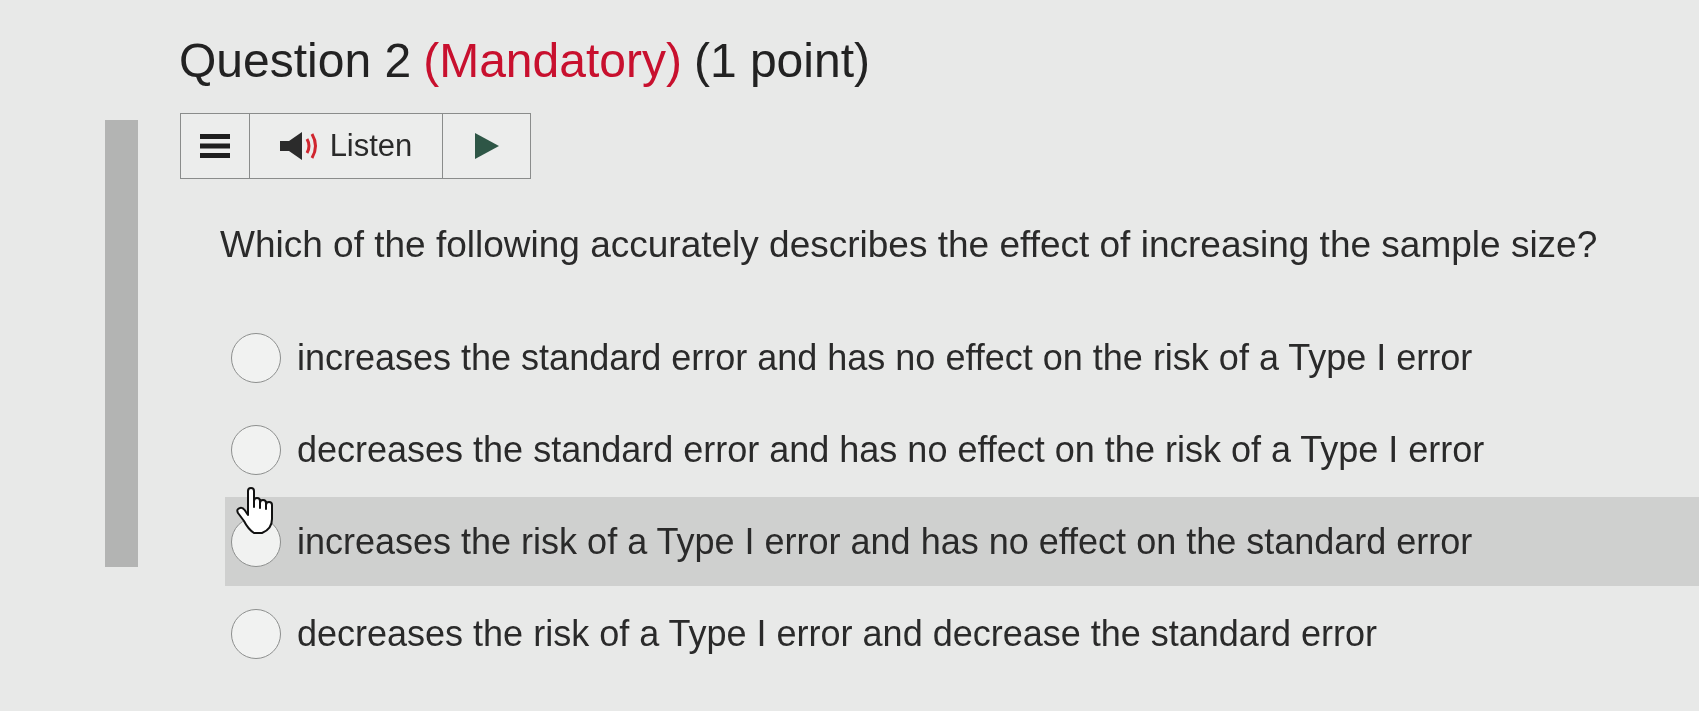 Image resolution: width=1699 pixels, height=711 pixels. What do you see at coordinates (837, 633) in the screenshot?
I see `option-text: decreases the risk of a Type I error and decrease the standard error` at bounding box center [837, 633].